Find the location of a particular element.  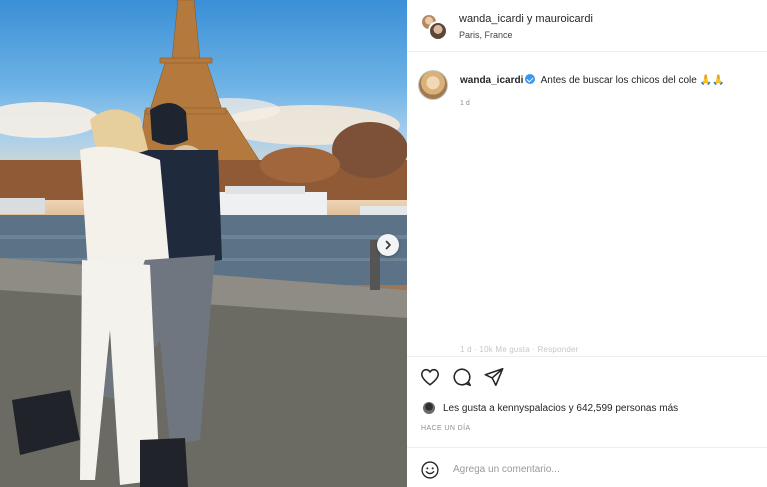

emoji-icon is located at coordinates (430, 470).